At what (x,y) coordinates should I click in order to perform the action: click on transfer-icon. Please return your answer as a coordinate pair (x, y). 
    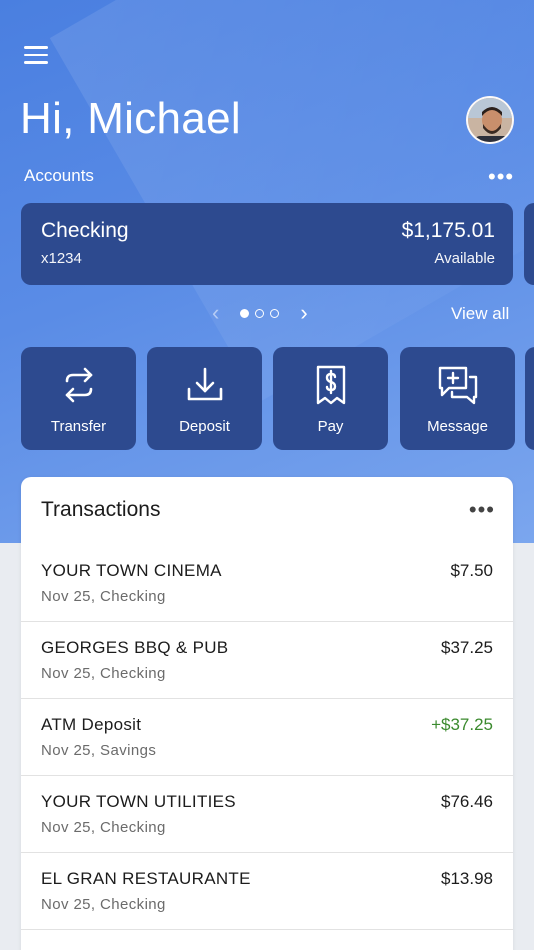
    Looking at the image, I should click on (78, 385).